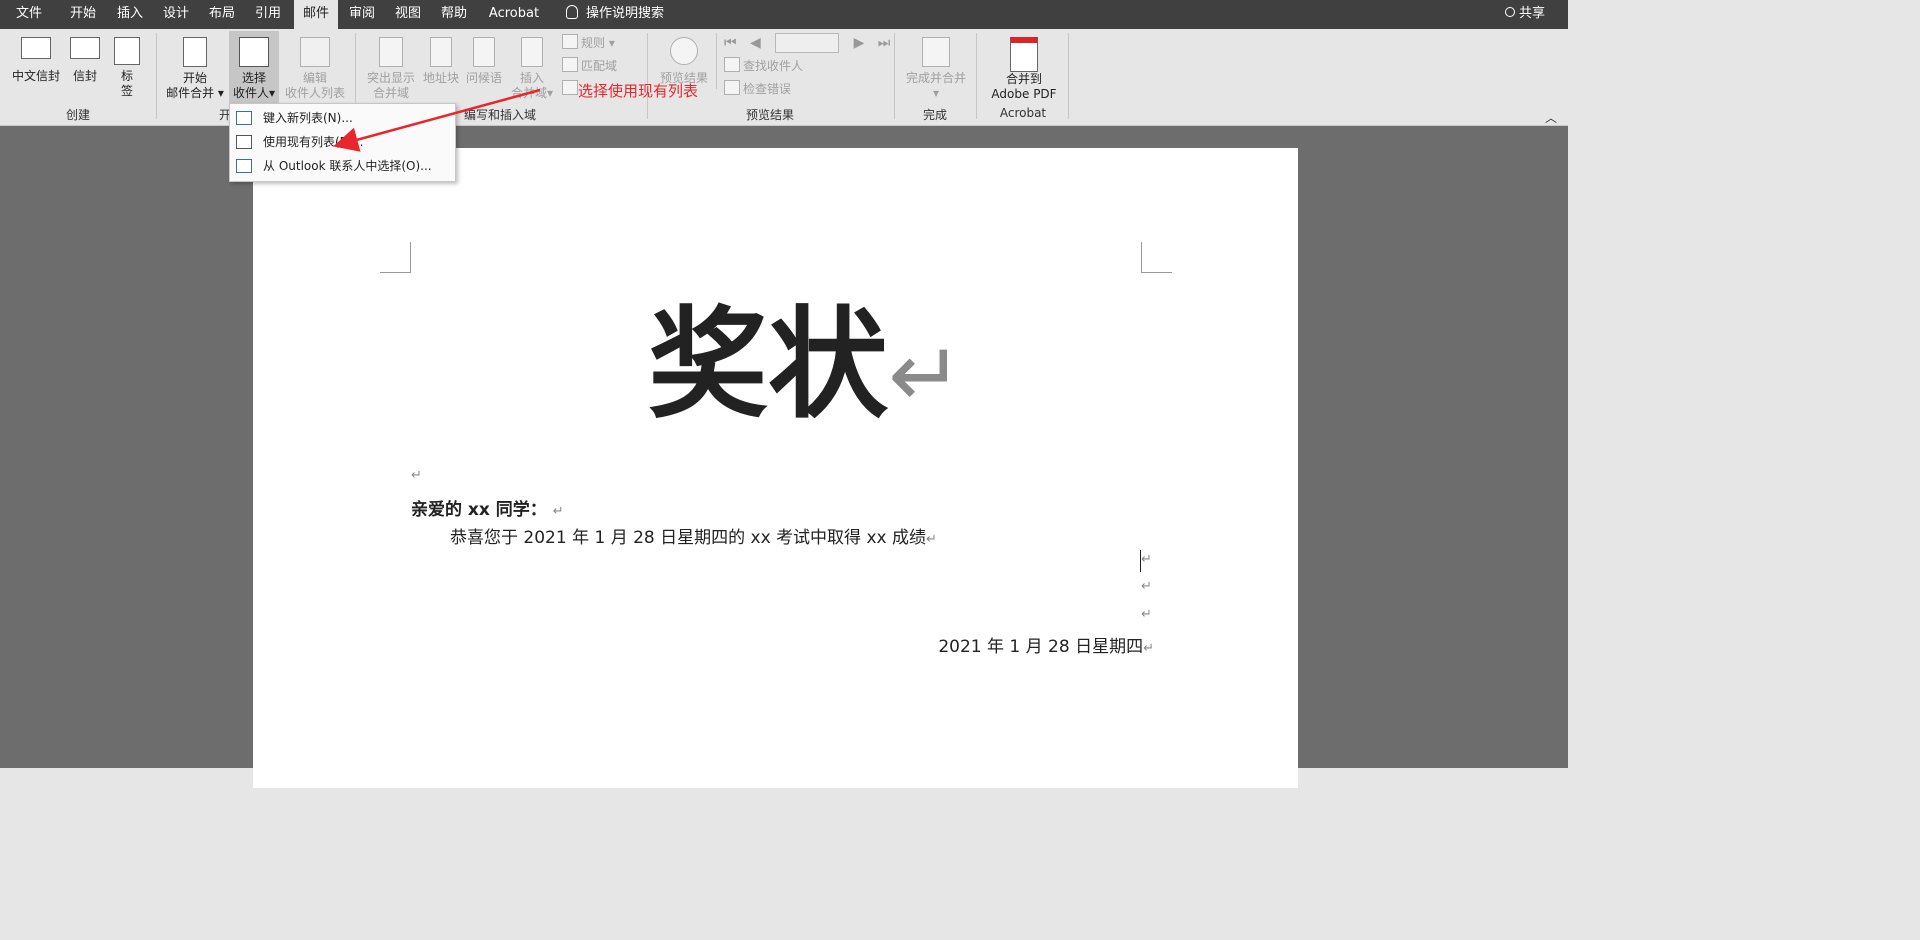 The height and width of the screenshot is (940, 1920). Describe the element at coordinates (638, 91) in the screenshot. I see `annotation-label: 选择使用现有列表` at that location.